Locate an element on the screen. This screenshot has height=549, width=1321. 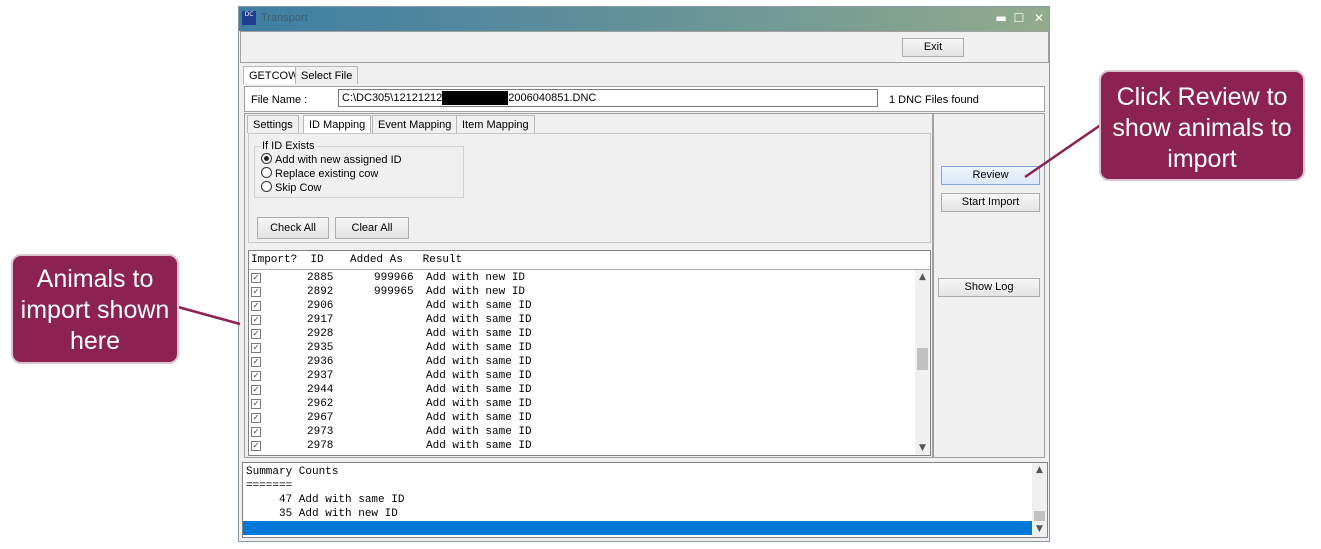
list-callout: Animals to import shown here is located at coordinates (95, 309).